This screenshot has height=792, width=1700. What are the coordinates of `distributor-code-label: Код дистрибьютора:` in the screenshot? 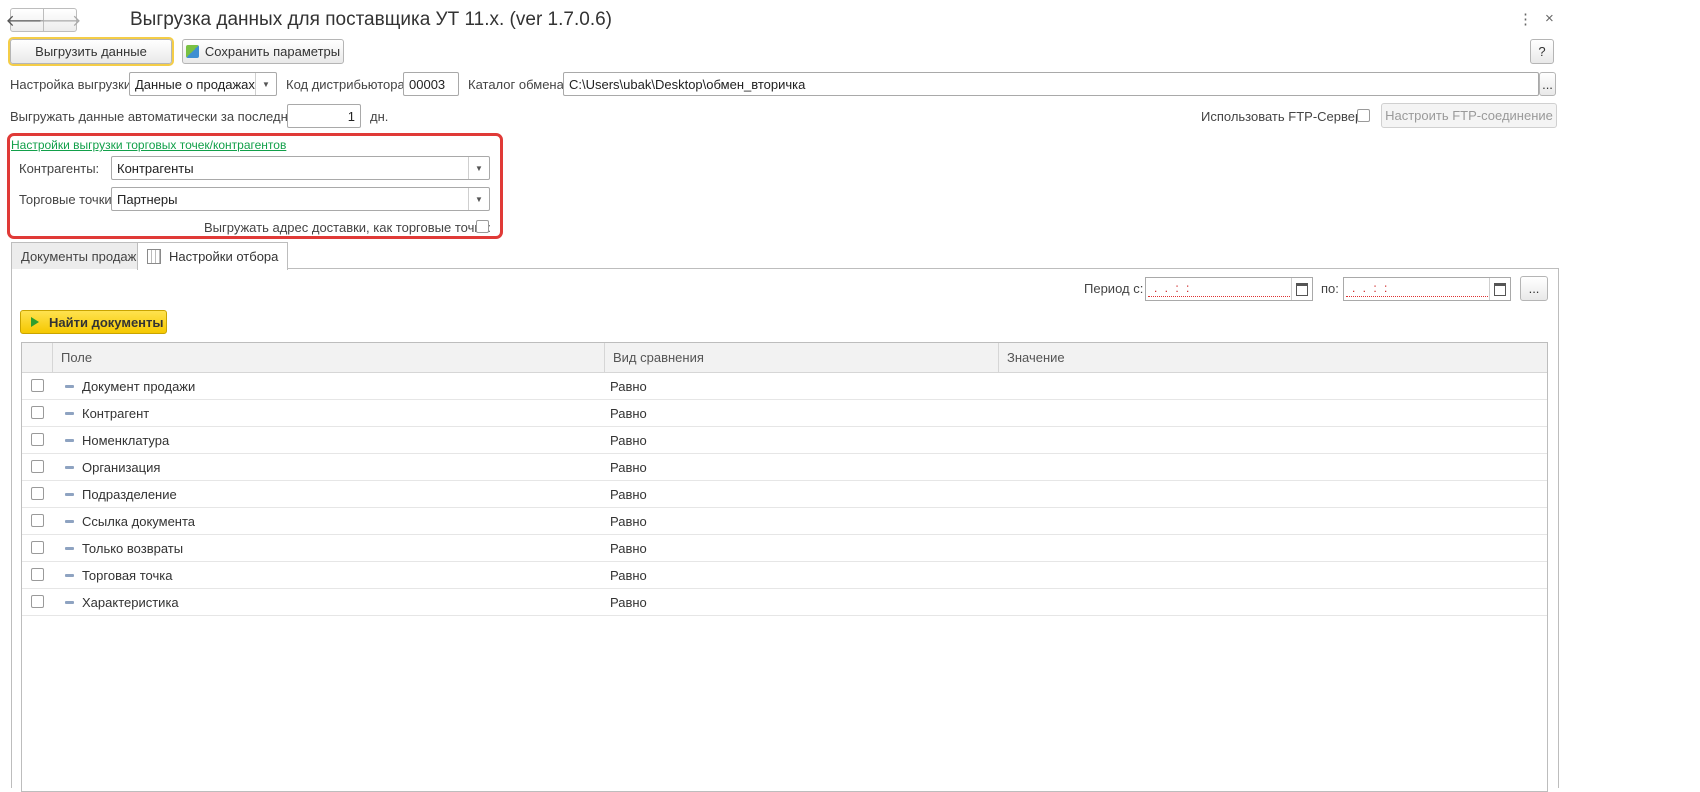 It's located at (347, 84).